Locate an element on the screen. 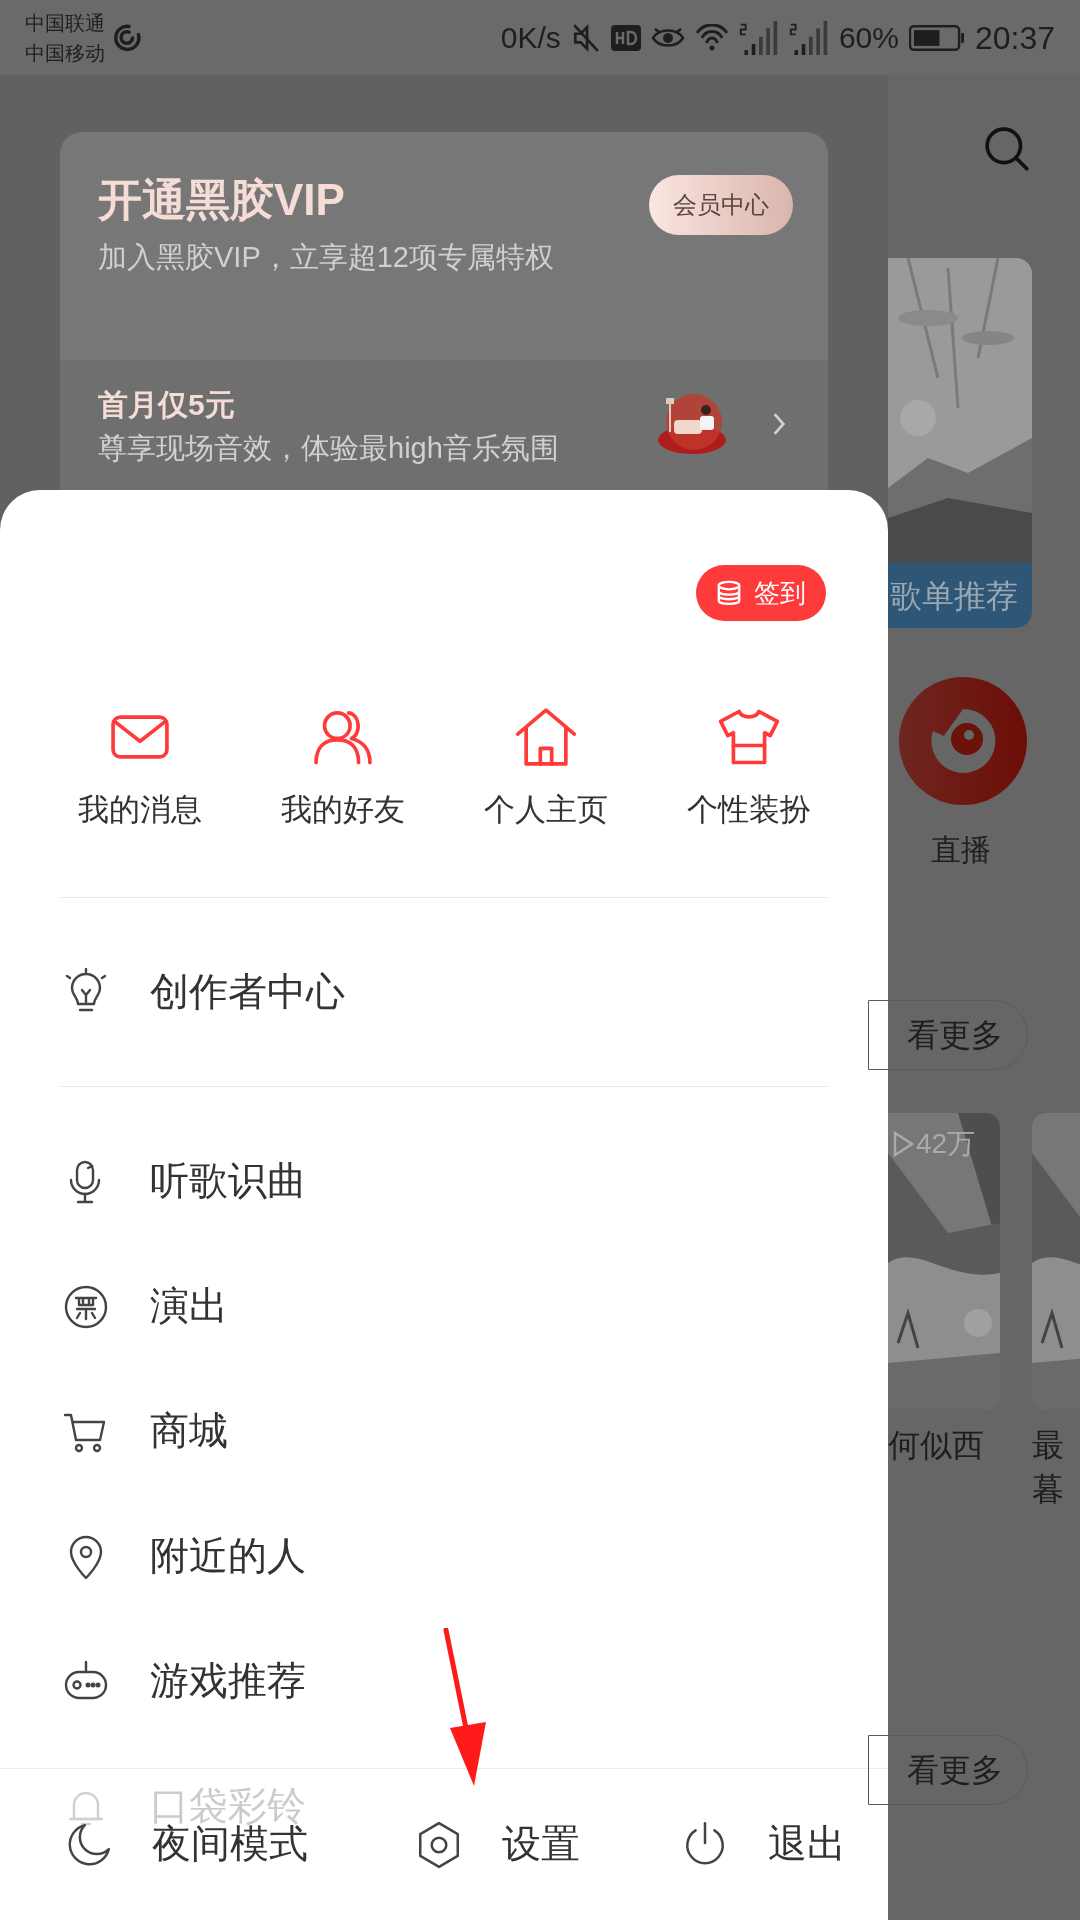 The width and height of the screenshot is (1080, 1920). bottom-bar-button: 退出 is located at coordinates (763, 1844).